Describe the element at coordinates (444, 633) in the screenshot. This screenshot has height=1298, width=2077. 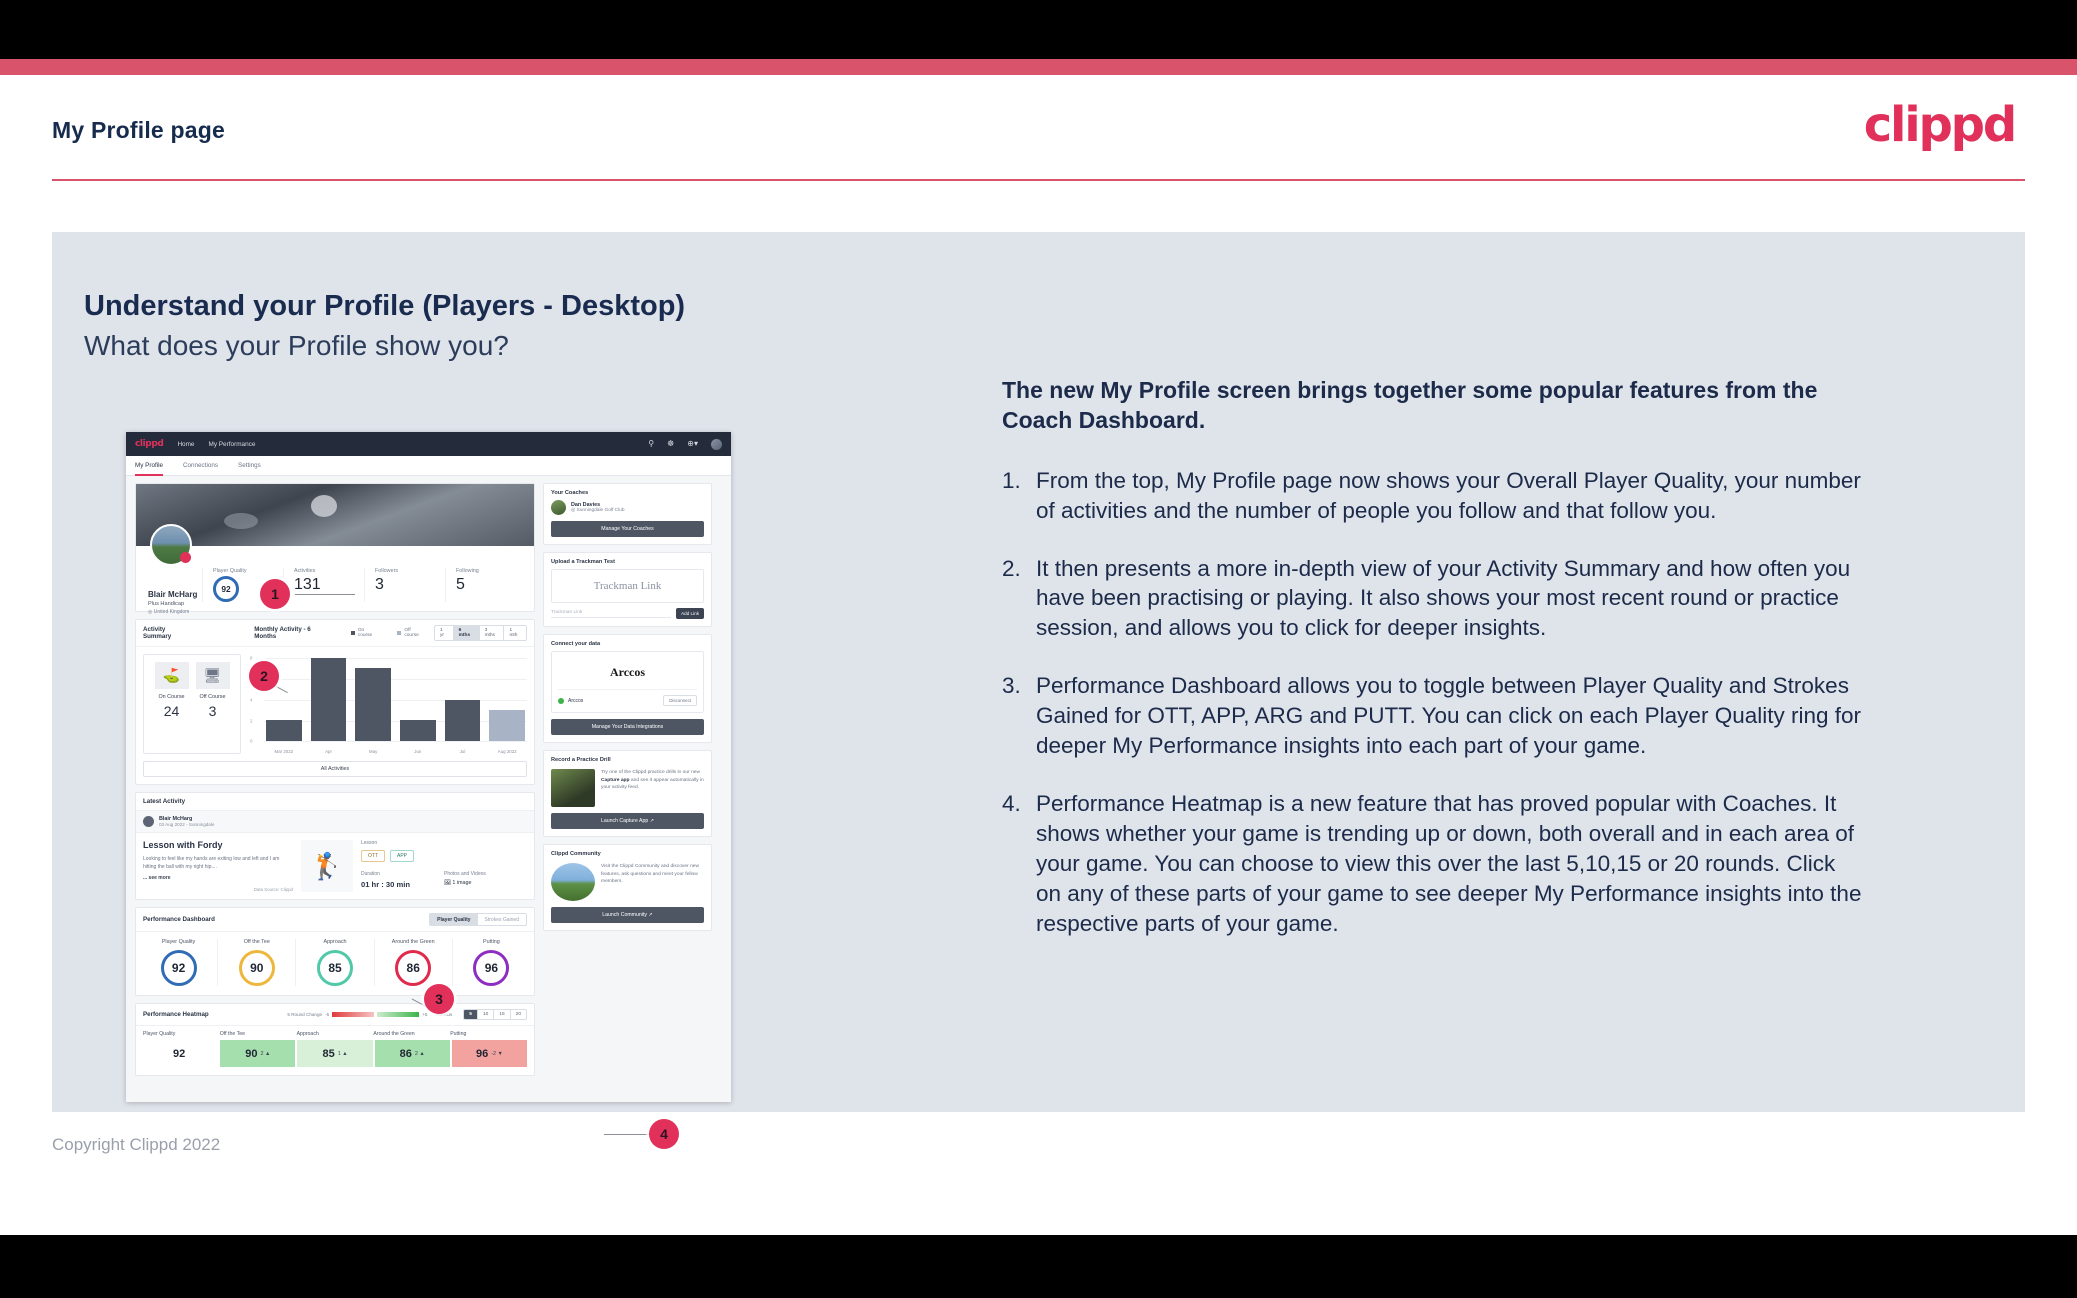
I see `range-option-1yr: 1 yr` at that location.